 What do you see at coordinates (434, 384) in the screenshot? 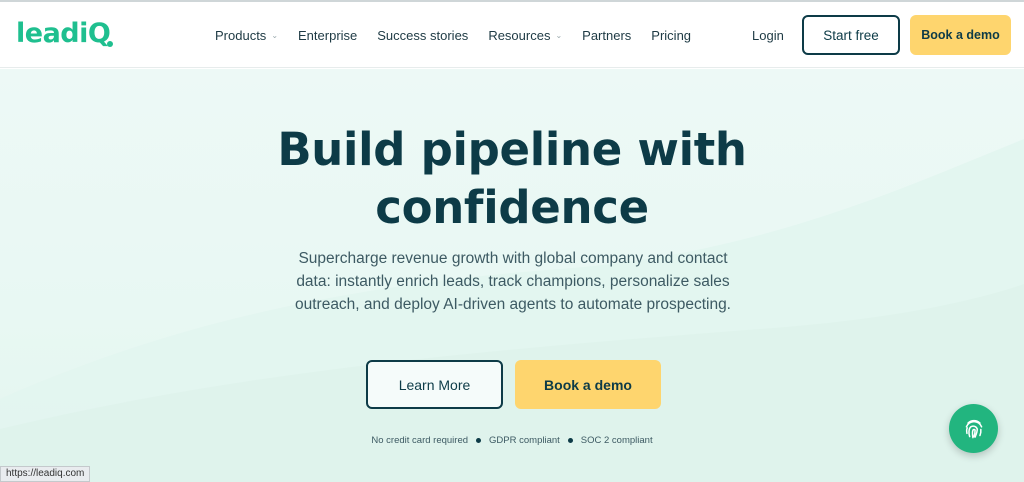
I see `learn-more-button: Learn More` at bounding box center [434, 384].